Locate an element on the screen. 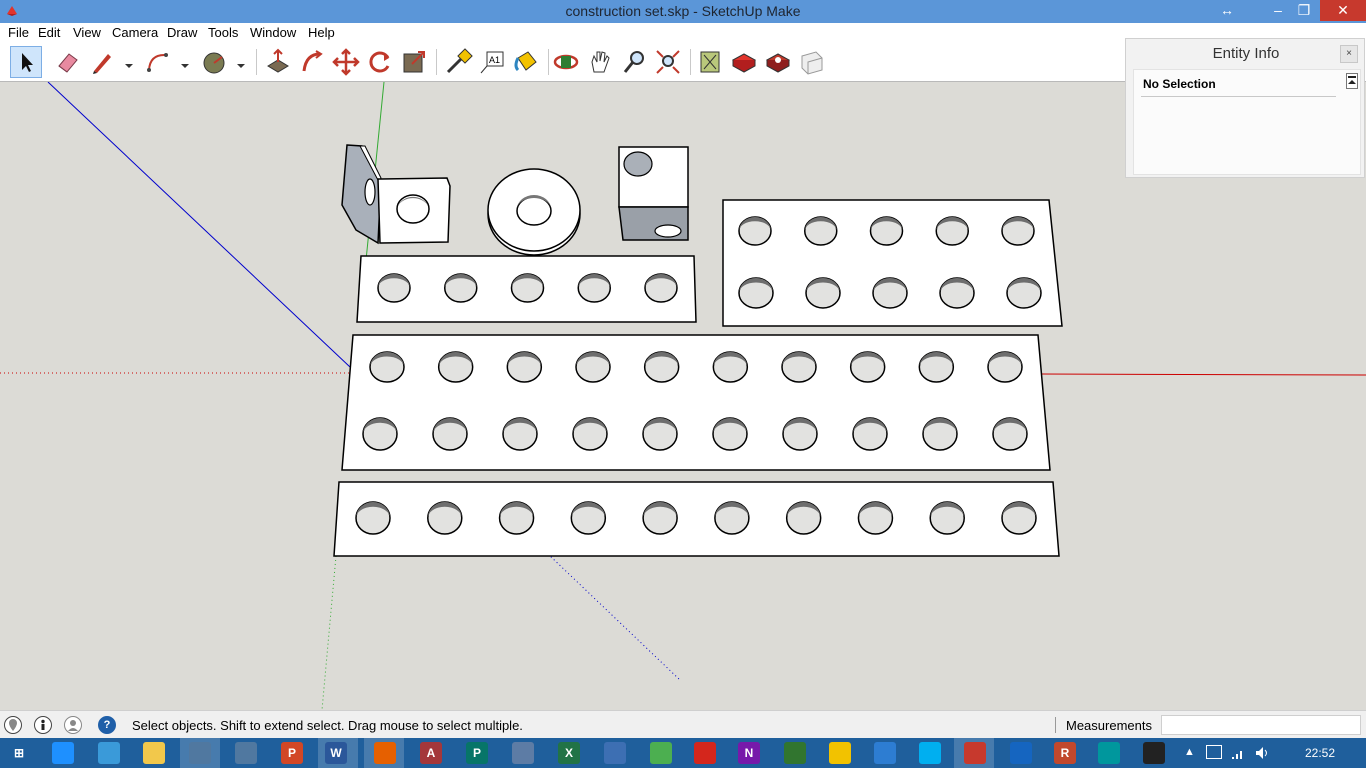  measurements-label: Measurements is located at coordinates (1109, 725).